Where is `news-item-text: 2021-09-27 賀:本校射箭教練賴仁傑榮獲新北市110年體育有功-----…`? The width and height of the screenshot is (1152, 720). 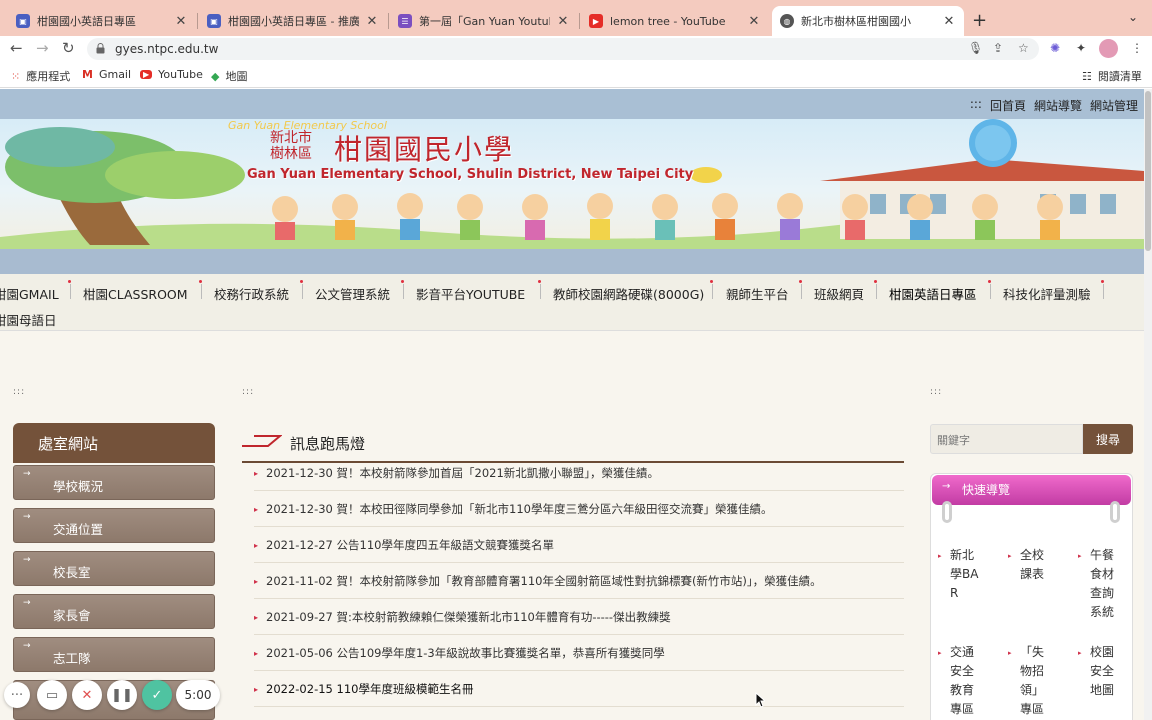 news-item-text: 2021-09-27 賀:本校射箭教練賴仁傑榮獲新北市110年體育有功-----… is located at coordinates (468, 617).